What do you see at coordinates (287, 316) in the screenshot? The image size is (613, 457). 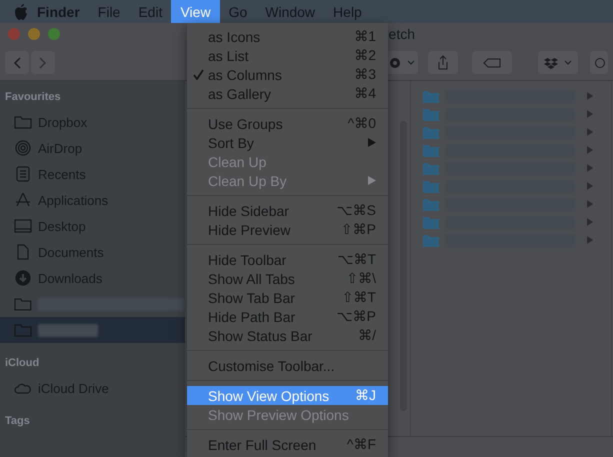 I see `menu-item: Hide Path Bar ⌥⌘P` at bounding box center [287, 316].